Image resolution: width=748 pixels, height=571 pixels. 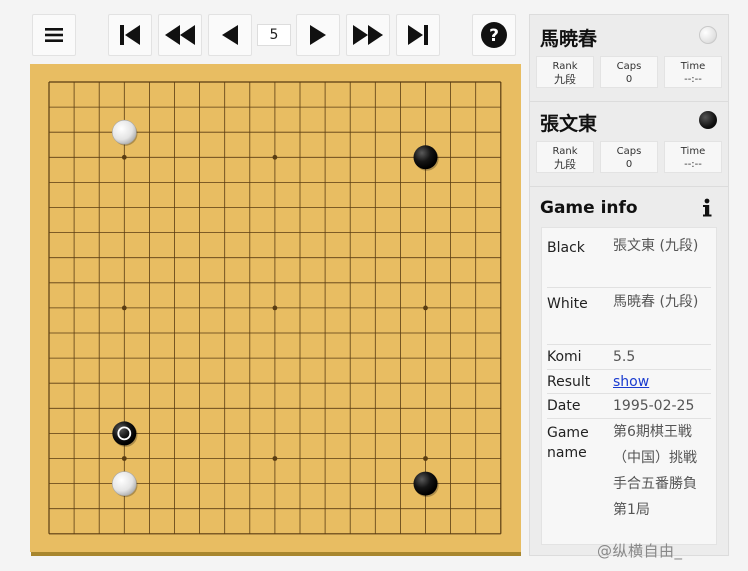 What do you see at coordinates (707, 208) in the screenshot?
I see `info-icon` at bounding box center [707, 208].